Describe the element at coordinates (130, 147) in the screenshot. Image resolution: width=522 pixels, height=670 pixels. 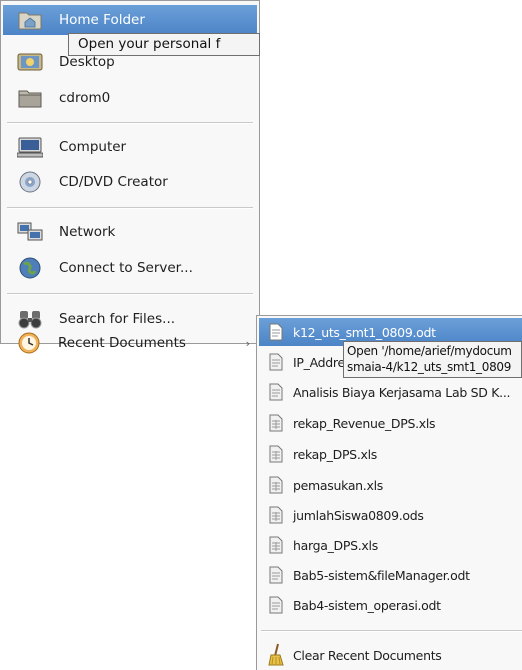
I see `menu-item-computer: Computer` at that location.